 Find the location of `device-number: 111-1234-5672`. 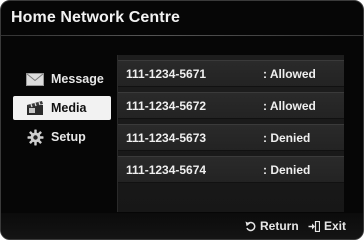

device-number: 111-1234-5672 is located at coordinates (166, 106).